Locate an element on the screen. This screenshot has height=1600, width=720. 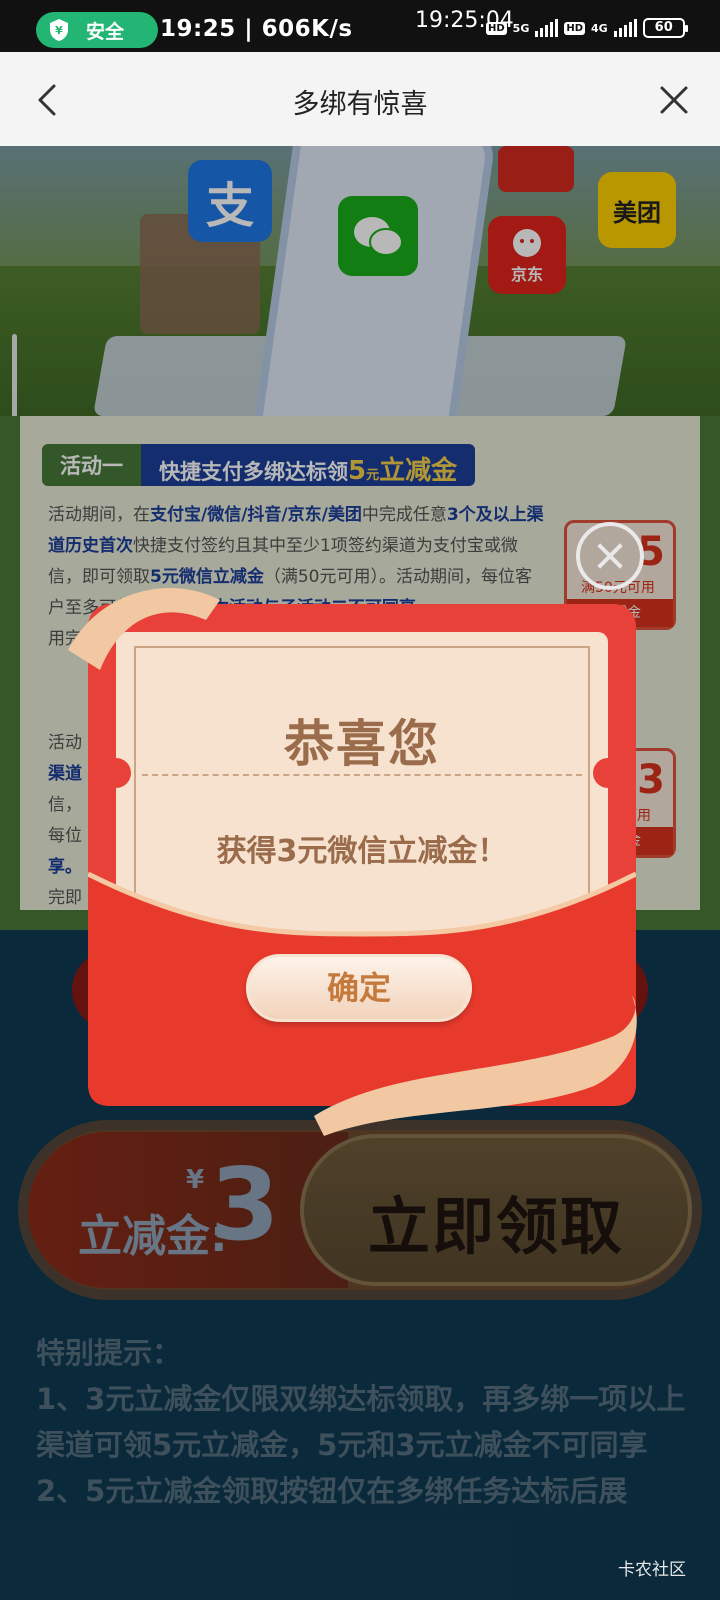
modal-title: 恭喜您 is located at coordinates (362, 744).